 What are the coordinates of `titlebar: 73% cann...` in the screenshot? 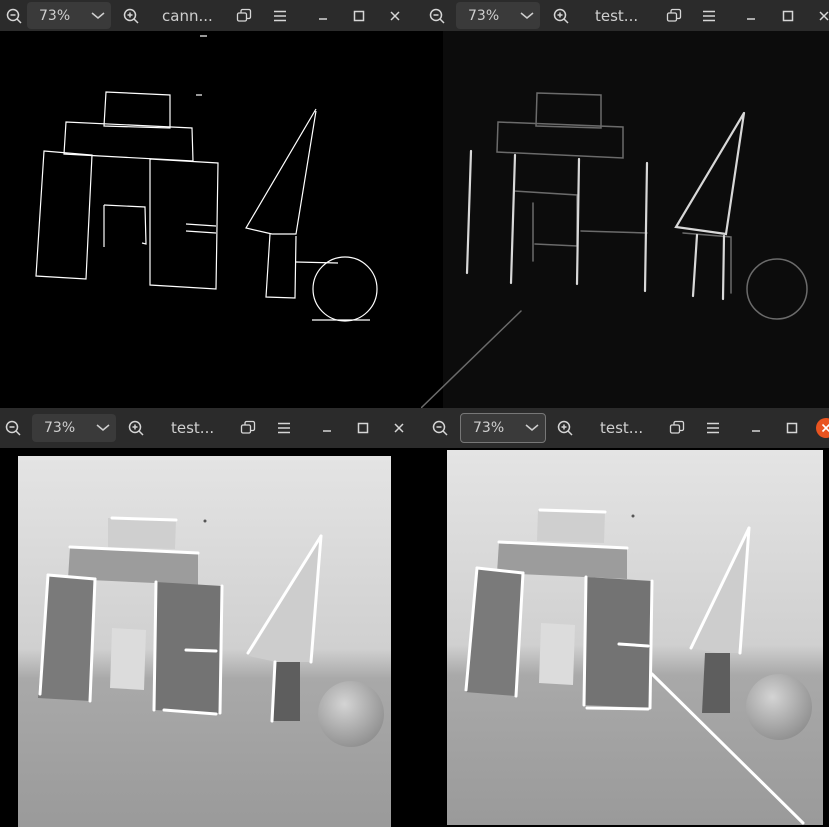 It's located at (210, 15).